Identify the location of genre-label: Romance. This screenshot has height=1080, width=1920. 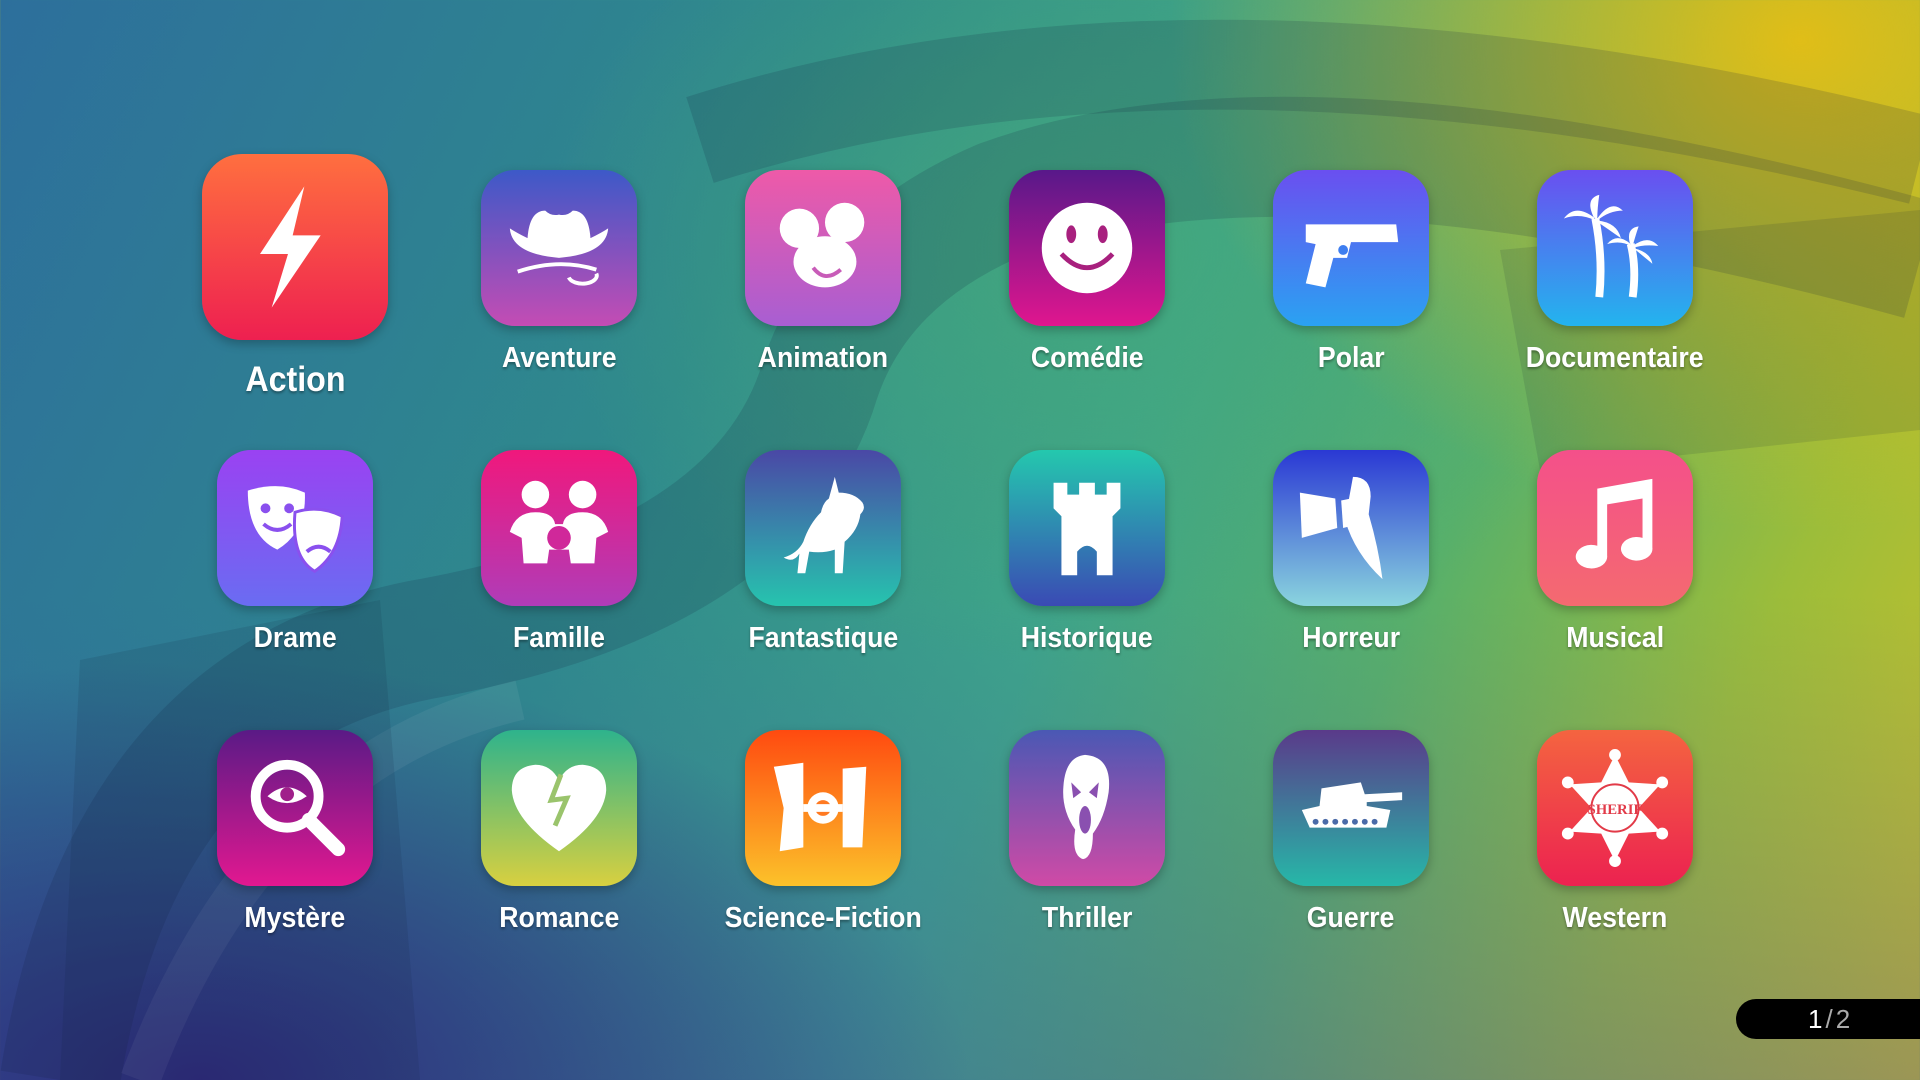
(559, 918).